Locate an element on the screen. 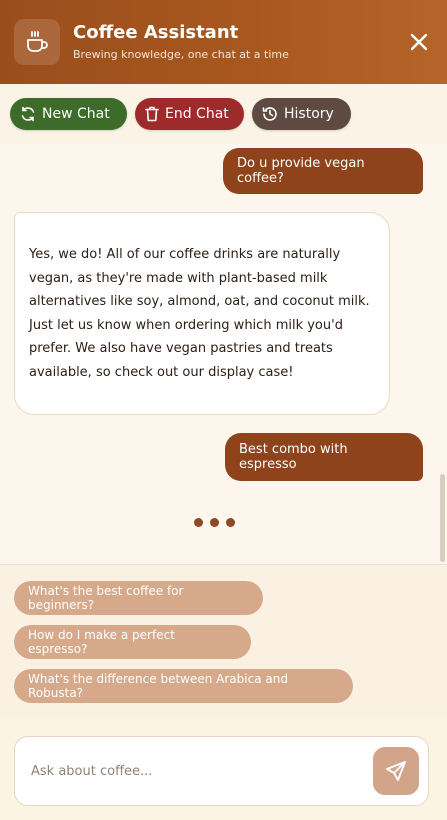 This screenshot has height=820, width=447. composer is located at coordinates (223, 768).